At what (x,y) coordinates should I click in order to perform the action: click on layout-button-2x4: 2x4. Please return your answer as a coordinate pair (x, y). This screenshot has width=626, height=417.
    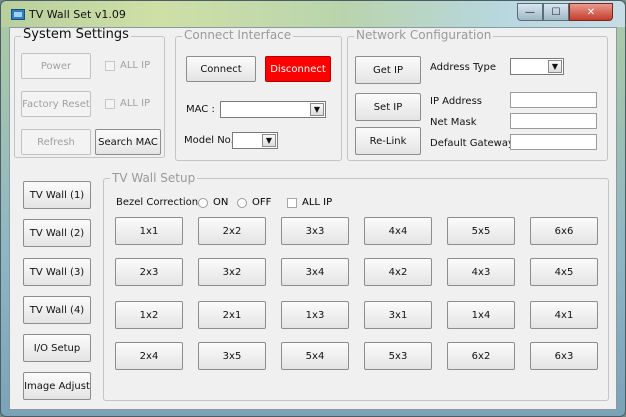
    Looking at the image, I should click on (149, 356).